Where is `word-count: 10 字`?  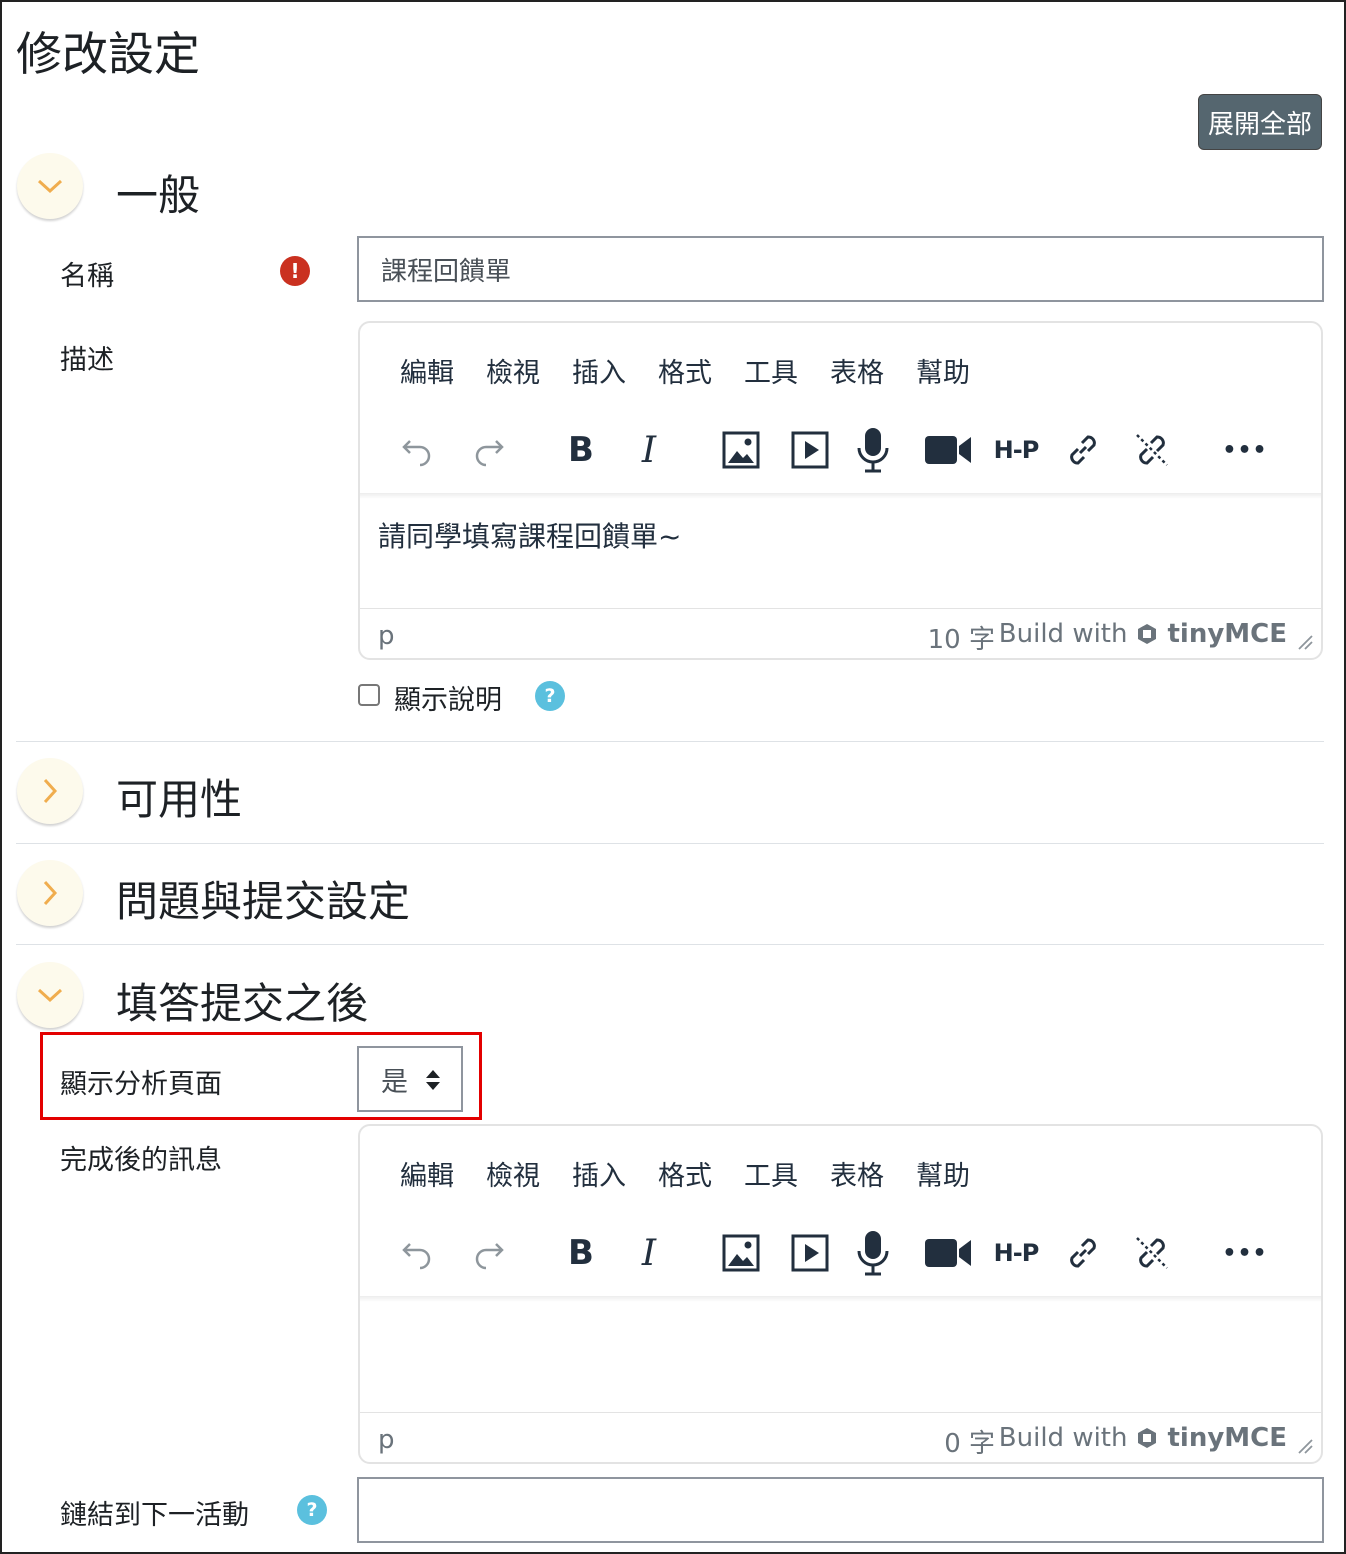 word-count: 10 字 is located at coordinates (961, 640).